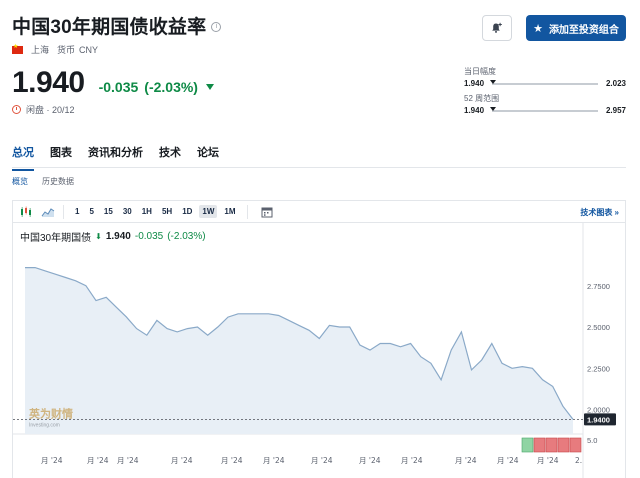 This screenshot has width=640, height=478. I want to click on y-tick-label: 2.0000, so click(598, 410).